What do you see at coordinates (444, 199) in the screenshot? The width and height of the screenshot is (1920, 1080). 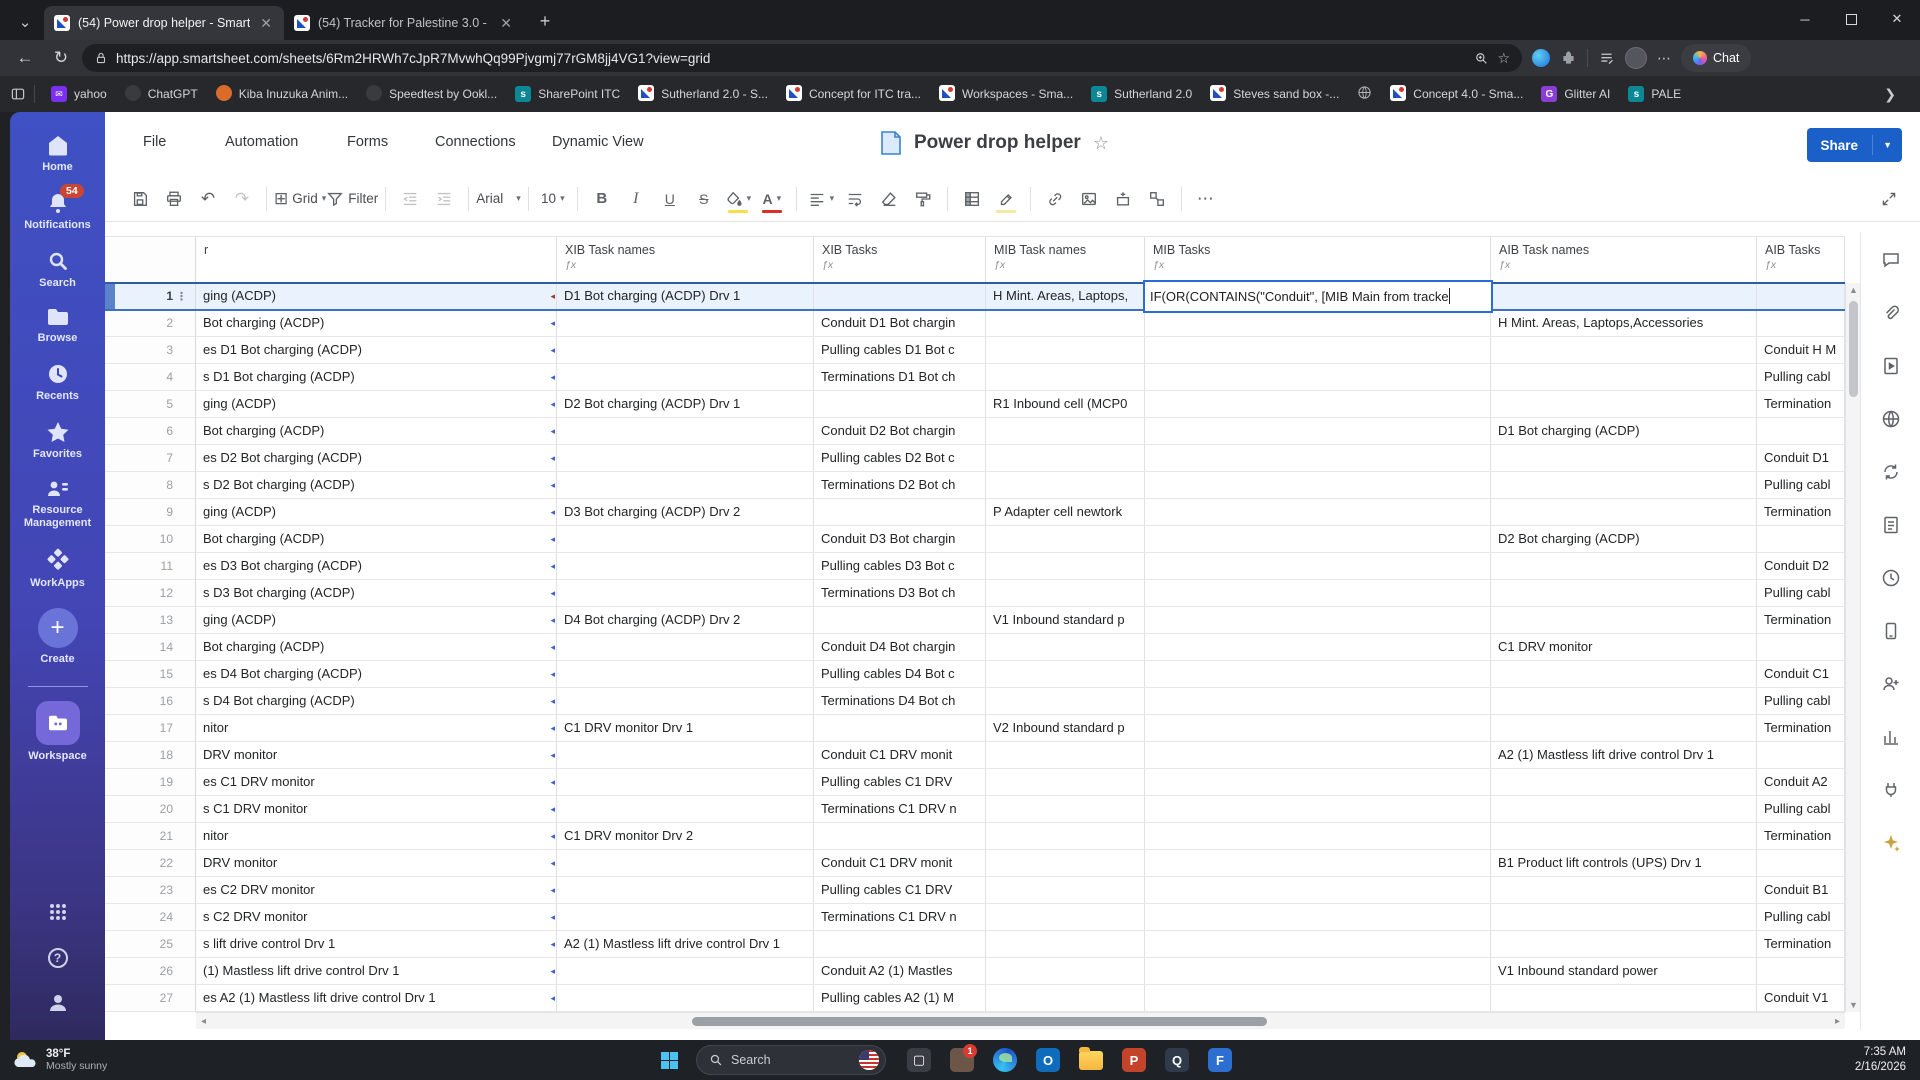 I see `indent-icon` at bounding box center [444, 199].